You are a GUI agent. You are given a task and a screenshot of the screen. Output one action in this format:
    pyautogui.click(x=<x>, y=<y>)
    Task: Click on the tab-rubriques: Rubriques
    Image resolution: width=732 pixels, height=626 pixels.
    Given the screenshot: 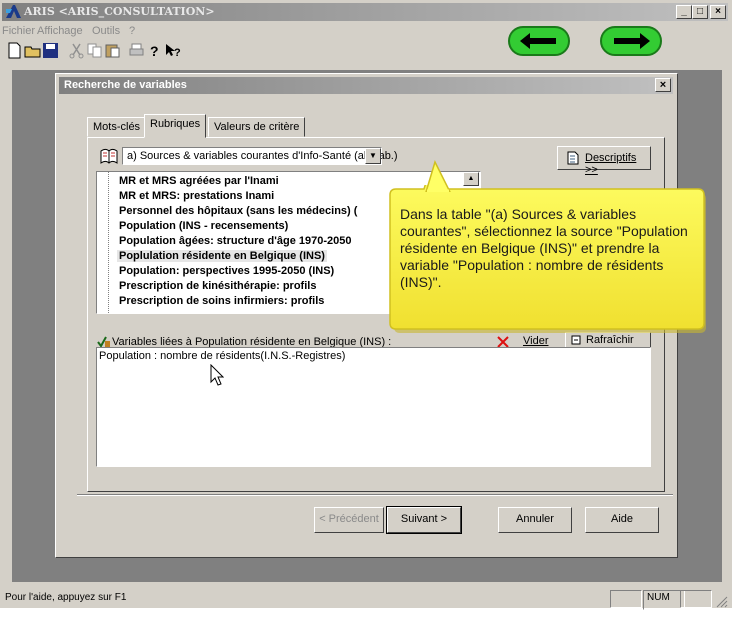 What is the action you would take?
    pyautogui.click(x=175, y=126)
    